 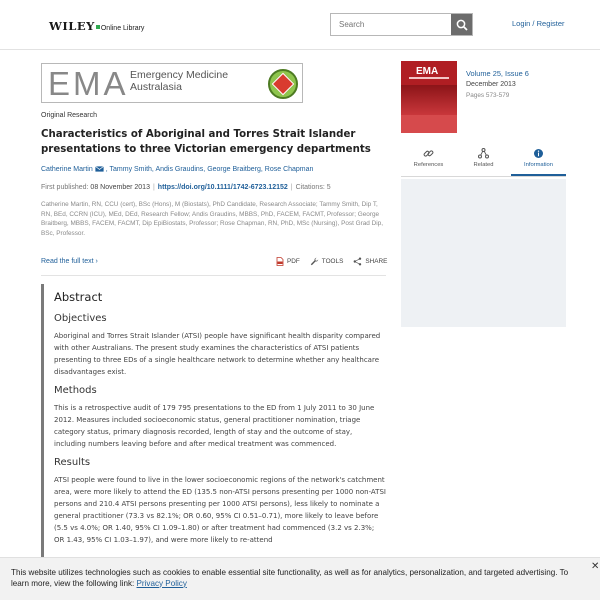 What do you see at coordinates (179, 75) in the screenshot?
I see `banner-line1: Emergency Medicine` at bounding box center [179, 75].